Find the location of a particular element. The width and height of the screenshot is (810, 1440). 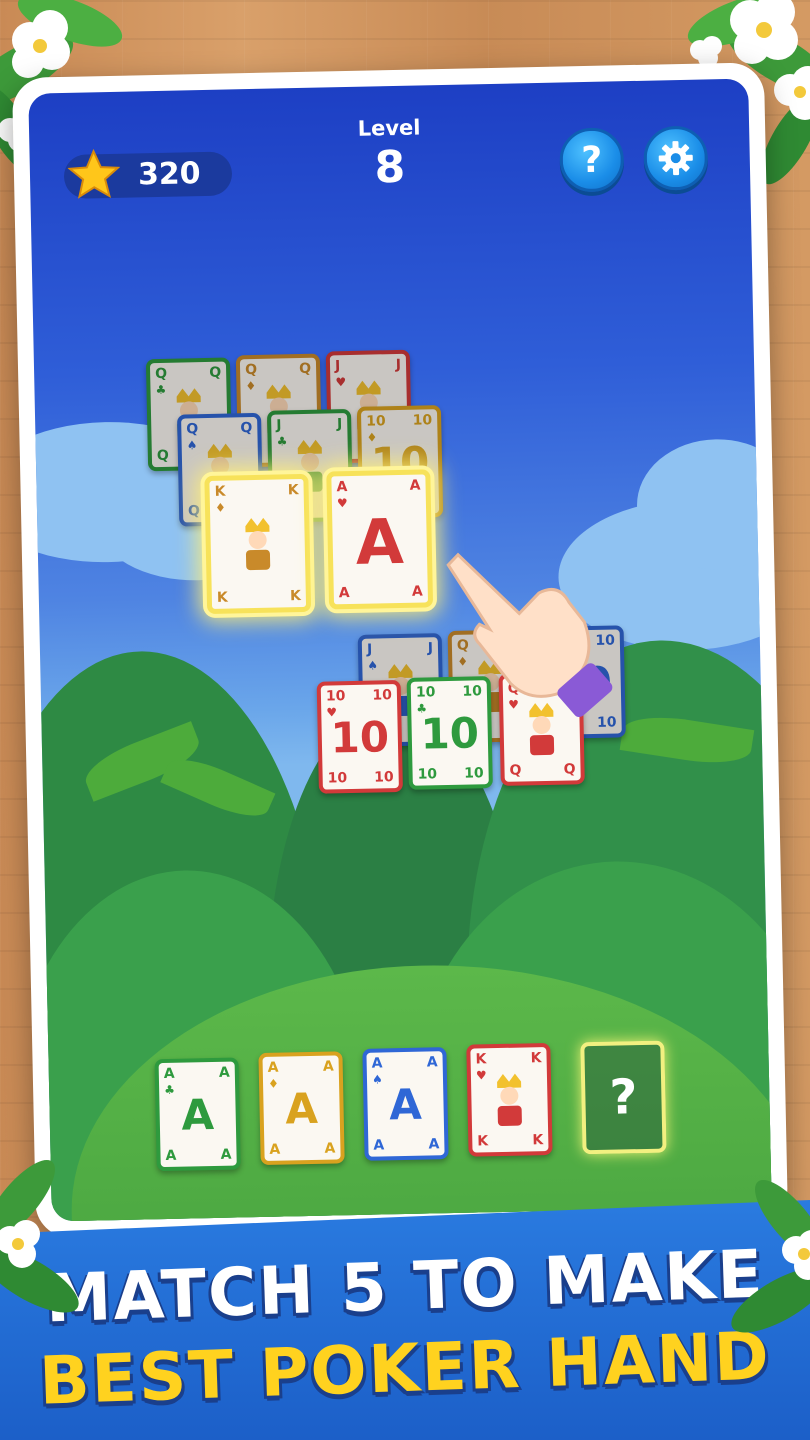

hand-row is located at coordinates (388, 86).